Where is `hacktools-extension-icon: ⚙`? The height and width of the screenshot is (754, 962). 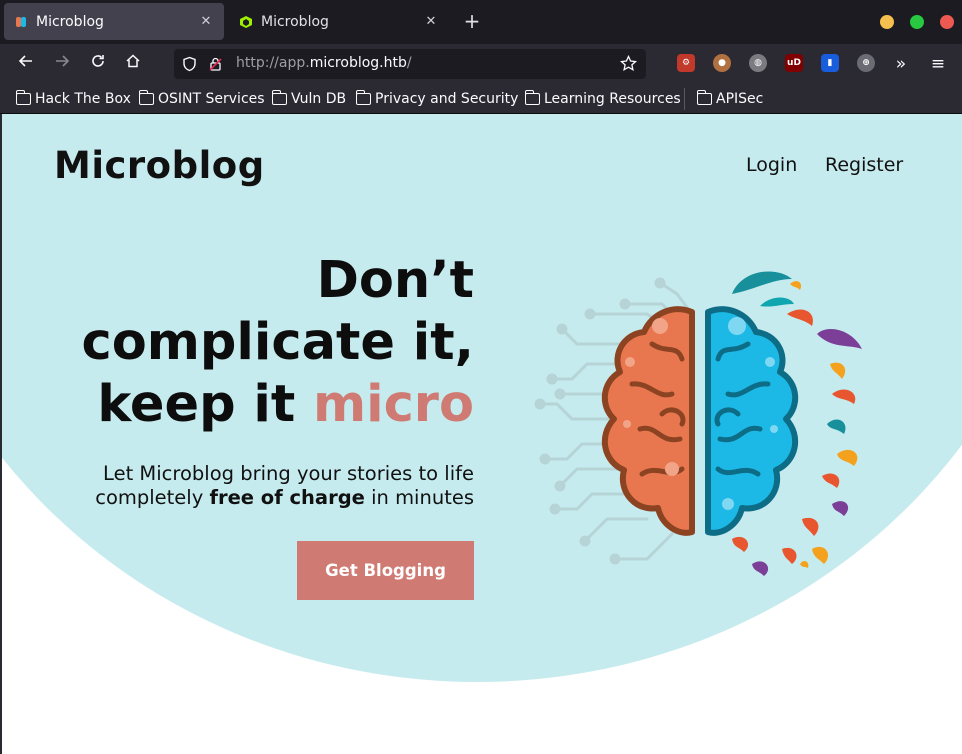
hacktools-extension-icon: ⚙ is located at coordinates (686, 63).